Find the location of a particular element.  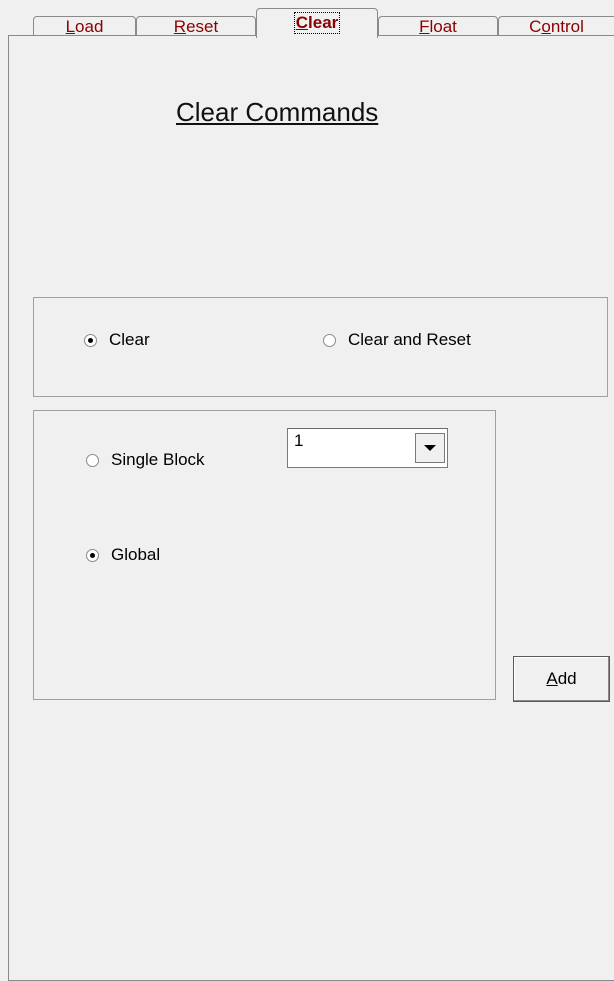

global-radio-label: Global is located at coordinates (136, 554).